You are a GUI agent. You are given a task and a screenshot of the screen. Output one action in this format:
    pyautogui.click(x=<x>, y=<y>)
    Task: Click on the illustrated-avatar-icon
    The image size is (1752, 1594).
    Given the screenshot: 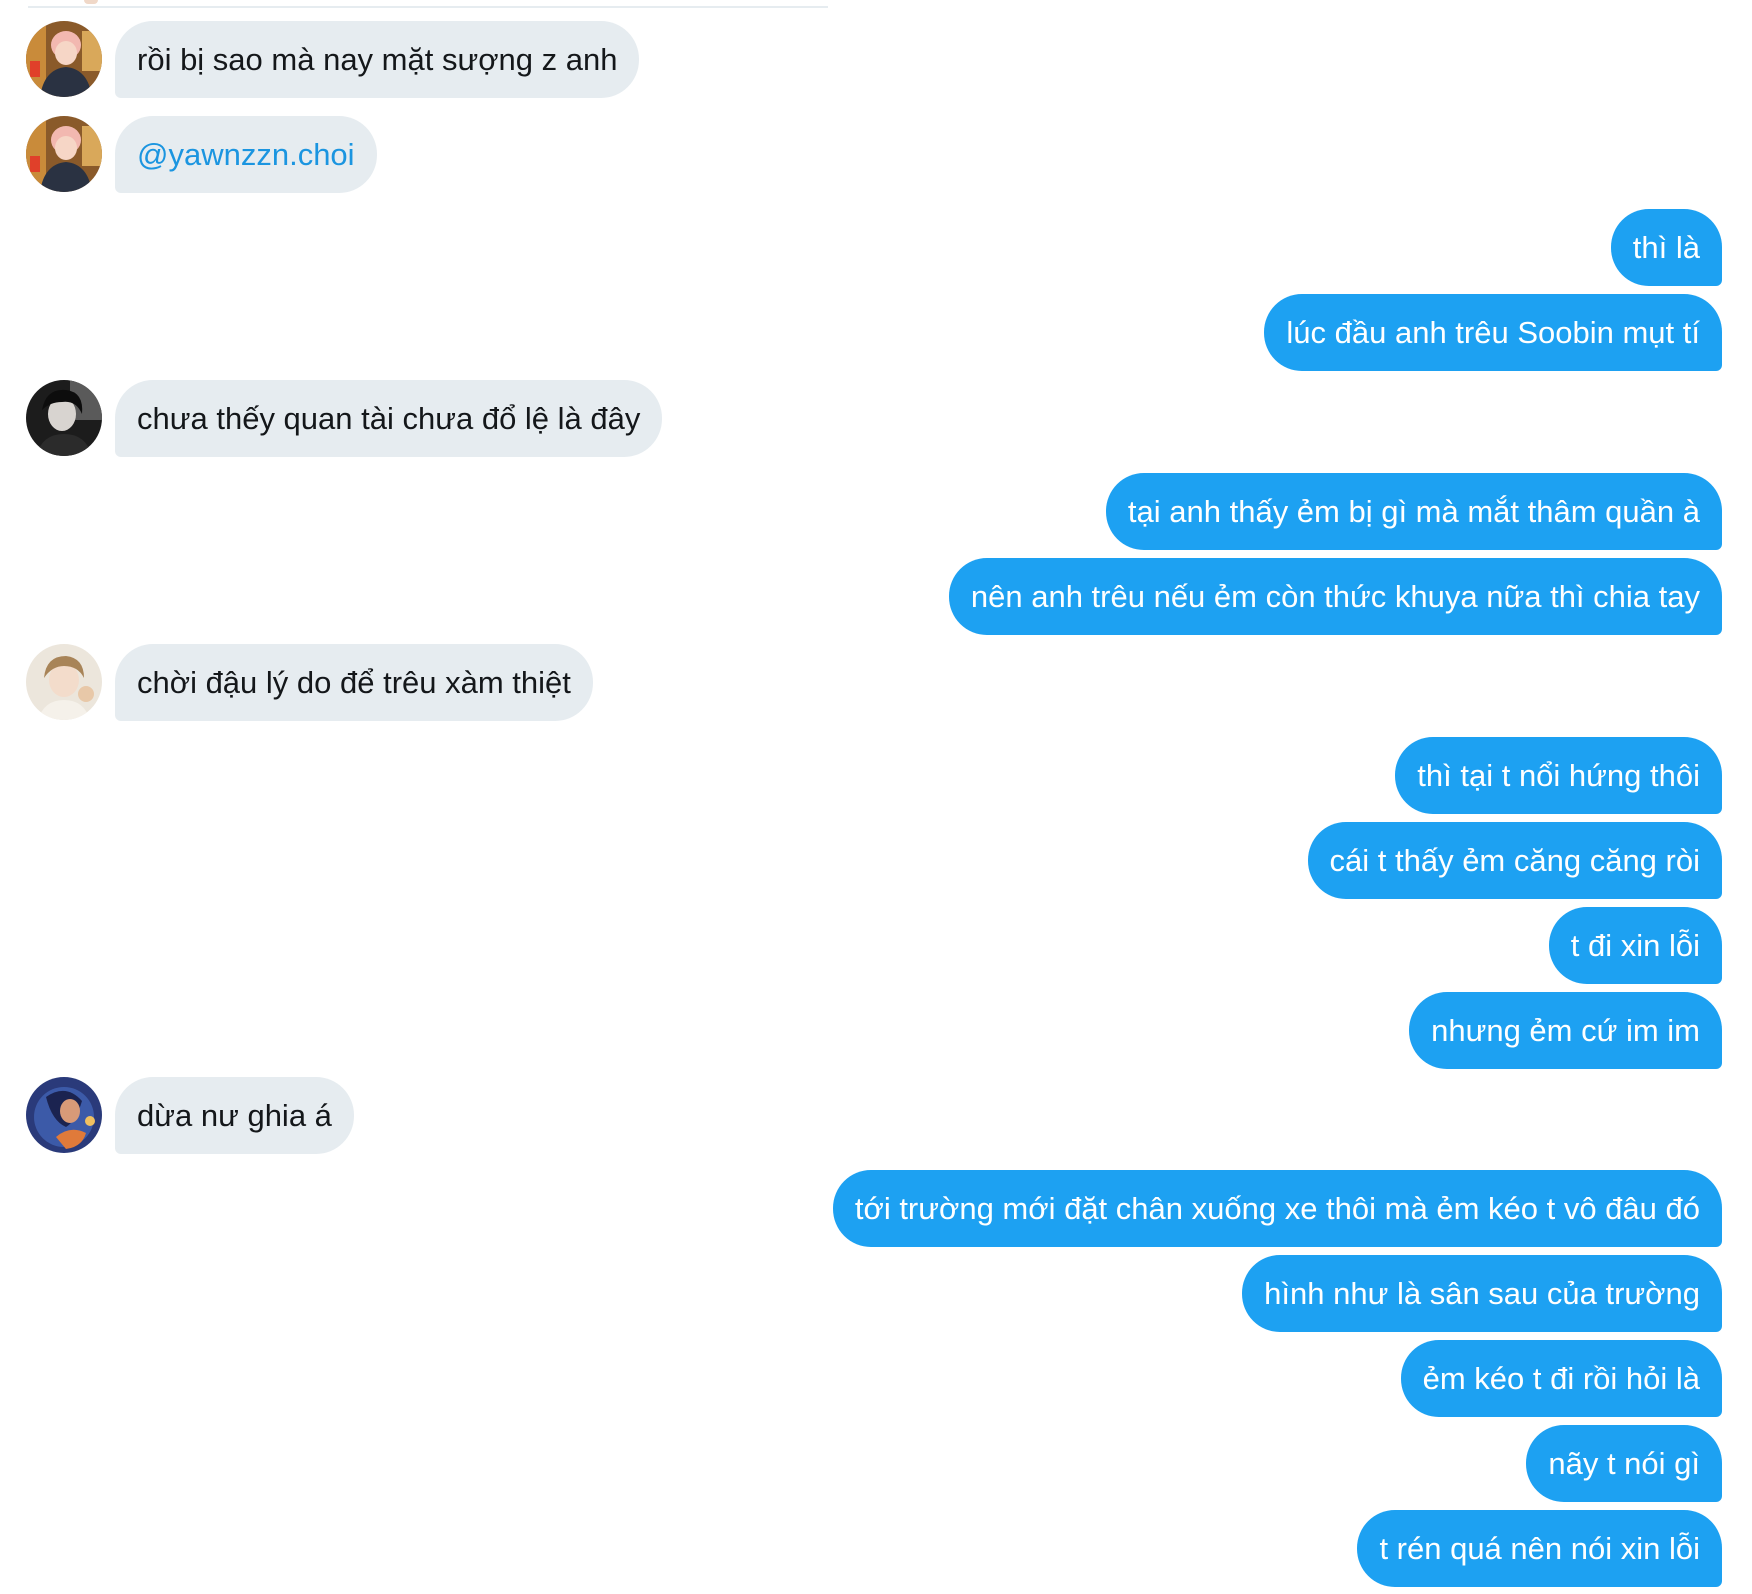 What is the action you would take?
    pyautogui.click(x=64, y=1115)
    